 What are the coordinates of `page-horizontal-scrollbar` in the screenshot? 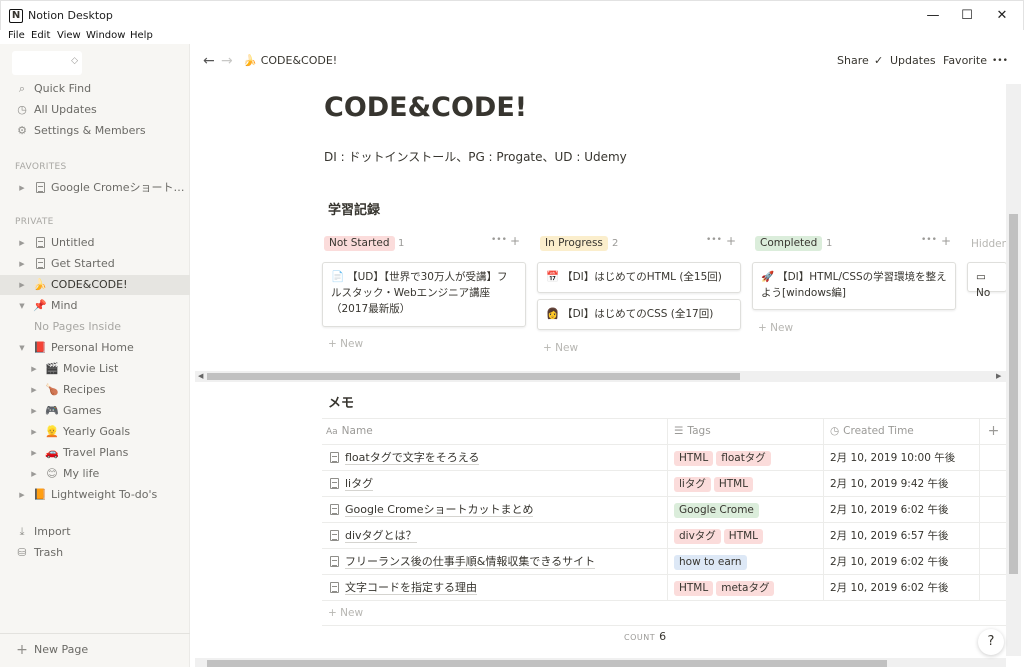 It's located at (600, 662).